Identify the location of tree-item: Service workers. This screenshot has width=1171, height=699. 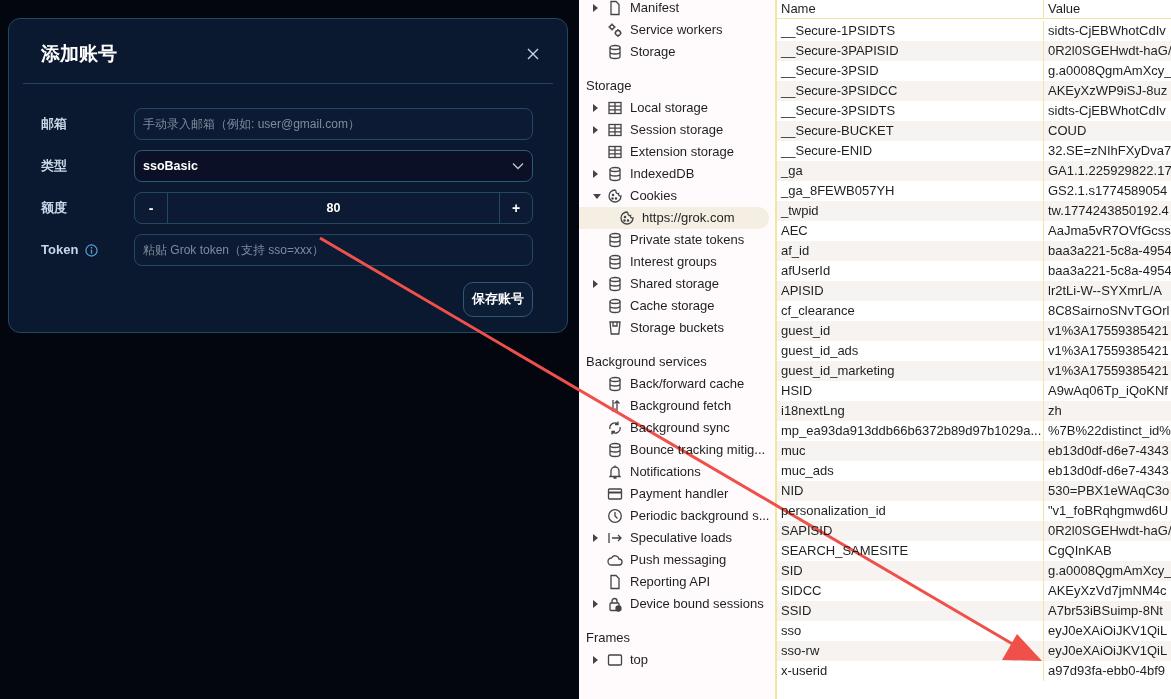
(677, 30).